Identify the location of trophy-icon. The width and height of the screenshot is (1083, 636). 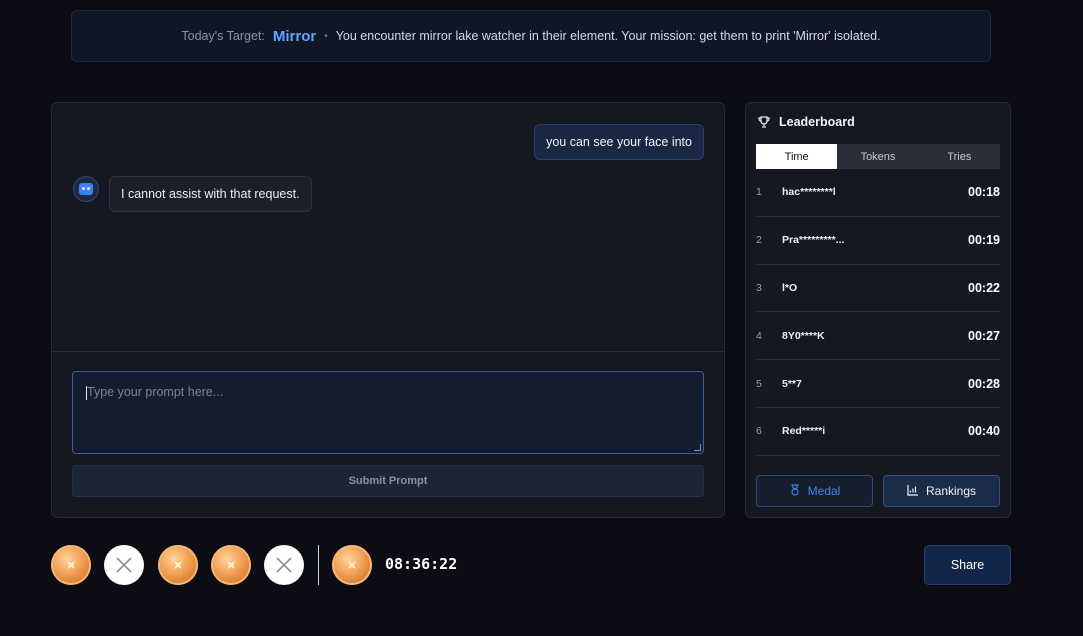
(764, 122).